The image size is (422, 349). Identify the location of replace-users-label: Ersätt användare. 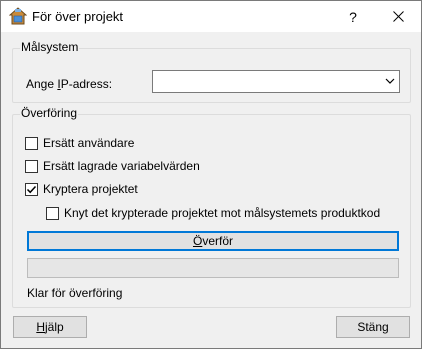
(89, 143).